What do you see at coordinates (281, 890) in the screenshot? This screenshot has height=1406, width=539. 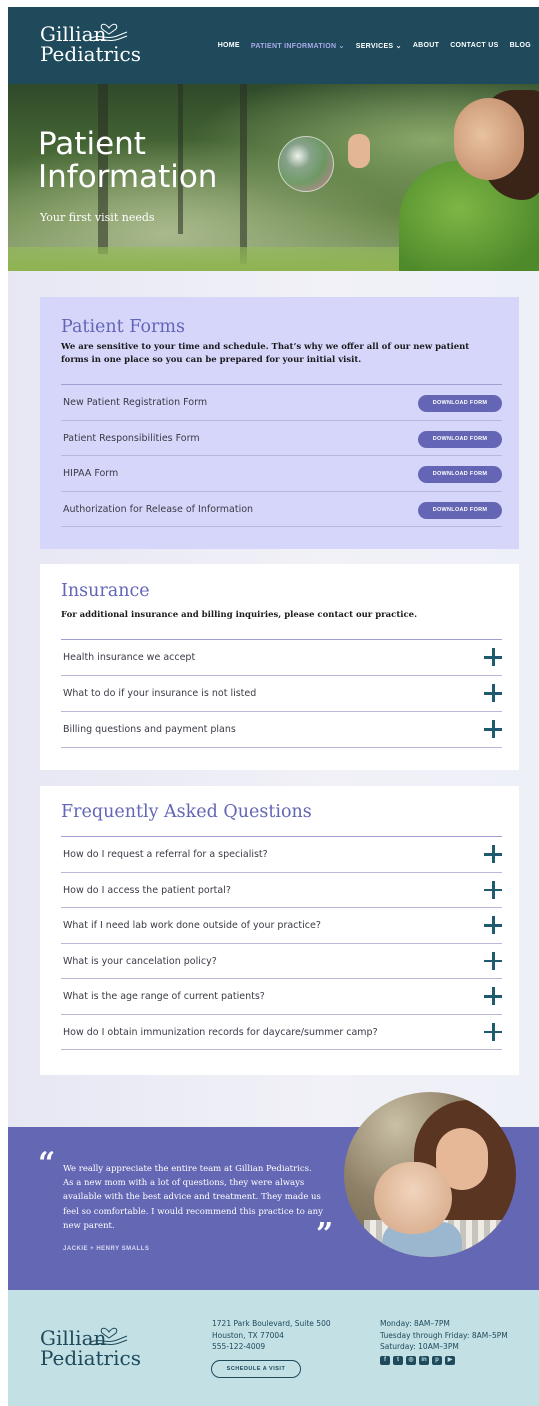 I see `accordion-item: How do I access the patient portal?` at bounding box center [281, 890].